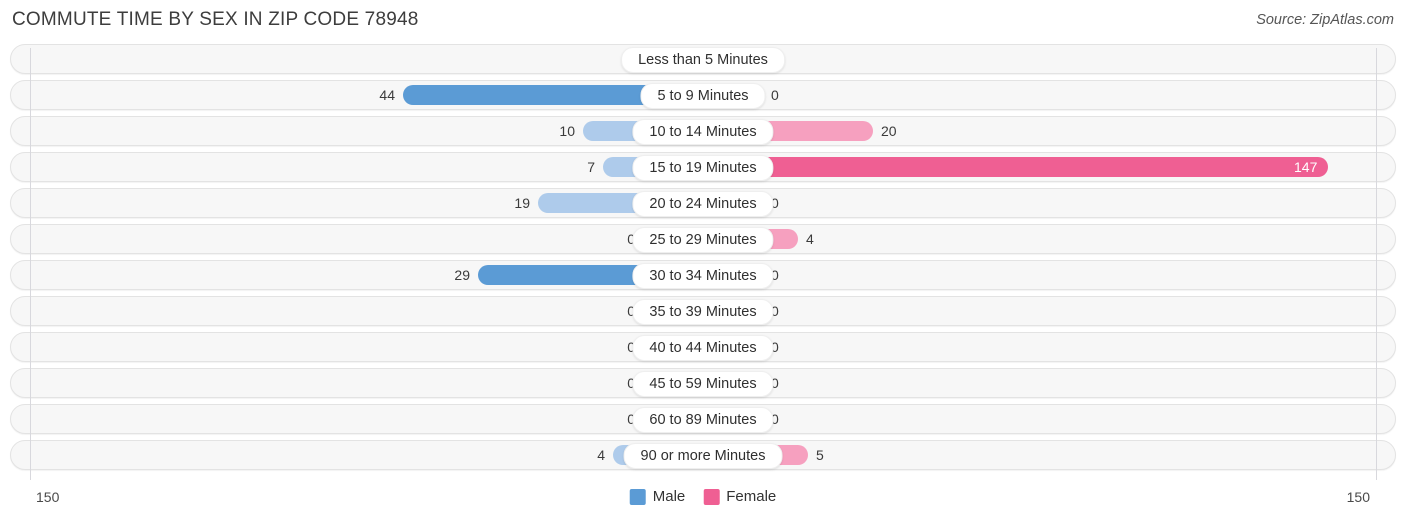 This screenshot has height=522, width=1406. Describe the element at coordinates (1376, 264) in the screenshot. I see `axis-line-right` at that location.